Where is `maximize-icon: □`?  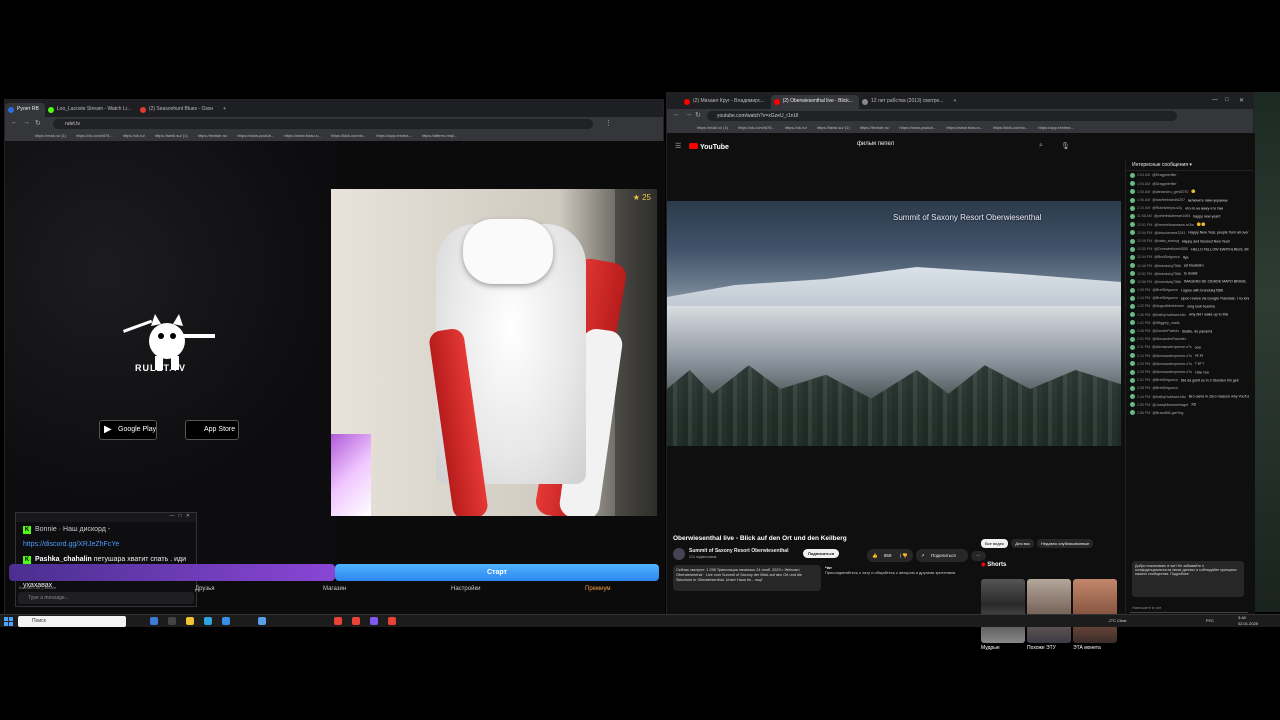 maximize-icon: □ is located at coordinates (180, 516).